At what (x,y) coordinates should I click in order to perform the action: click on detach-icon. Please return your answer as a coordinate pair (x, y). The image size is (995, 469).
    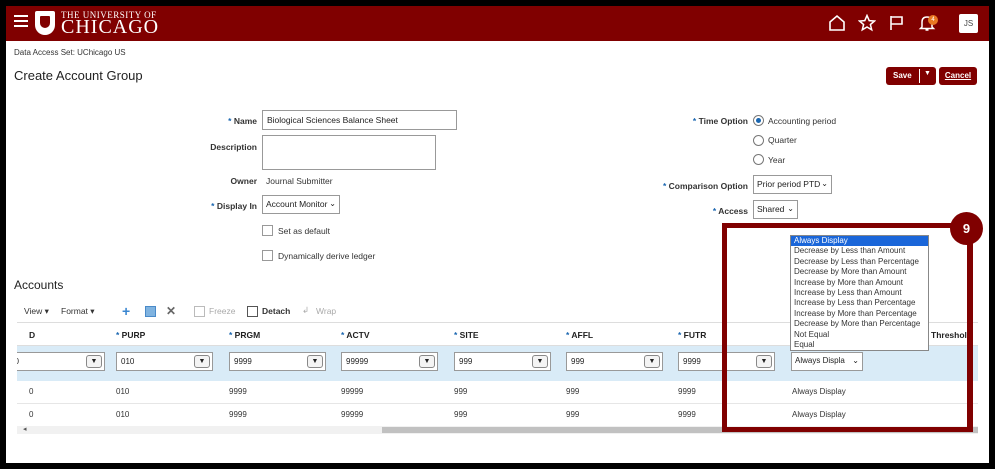
    Looking at the image, I should click on (252, 311).